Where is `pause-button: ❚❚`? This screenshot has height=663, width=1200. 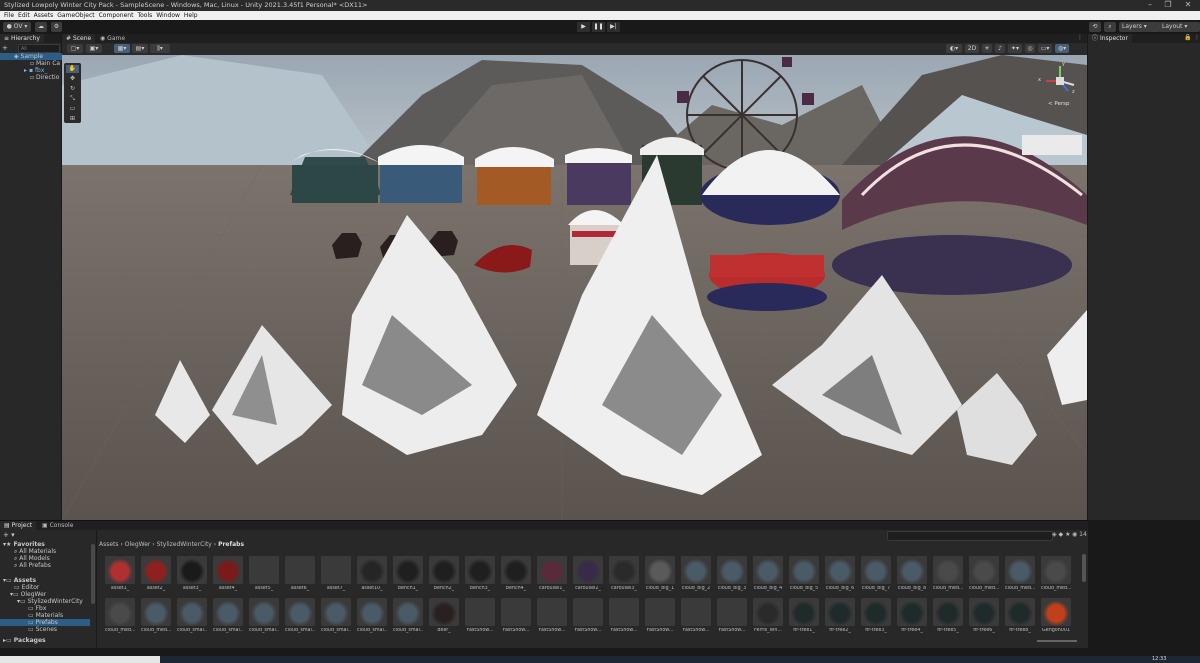
pause-button: ❚❚ is located at coordinates (598, 27).